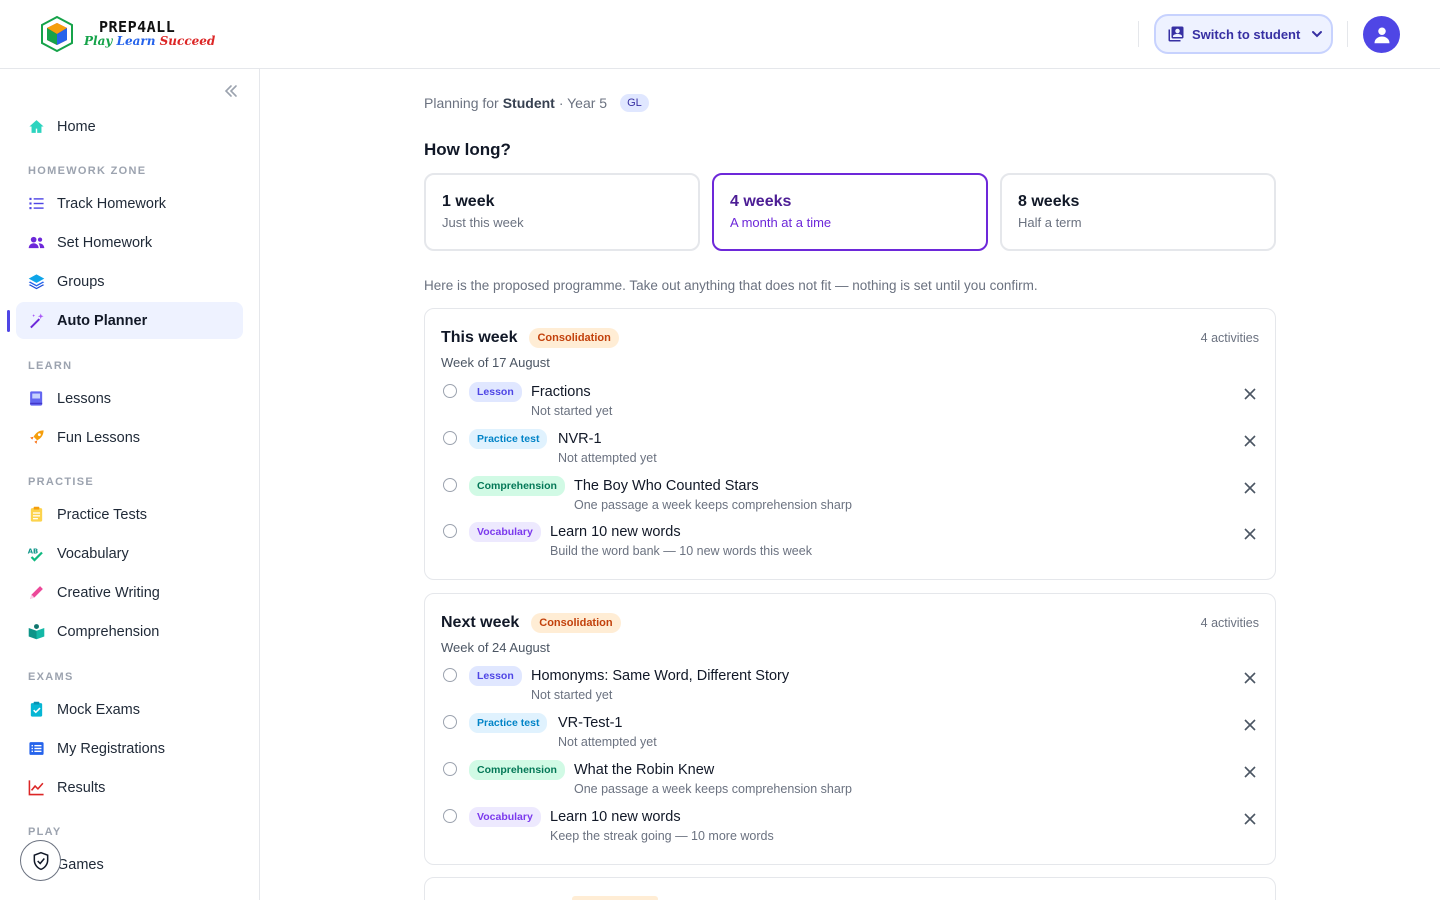 The height and width of the screenshot is (900, 1440). I want to click on duration-option-1-week: 1 week Just this week, so click(562, 212).